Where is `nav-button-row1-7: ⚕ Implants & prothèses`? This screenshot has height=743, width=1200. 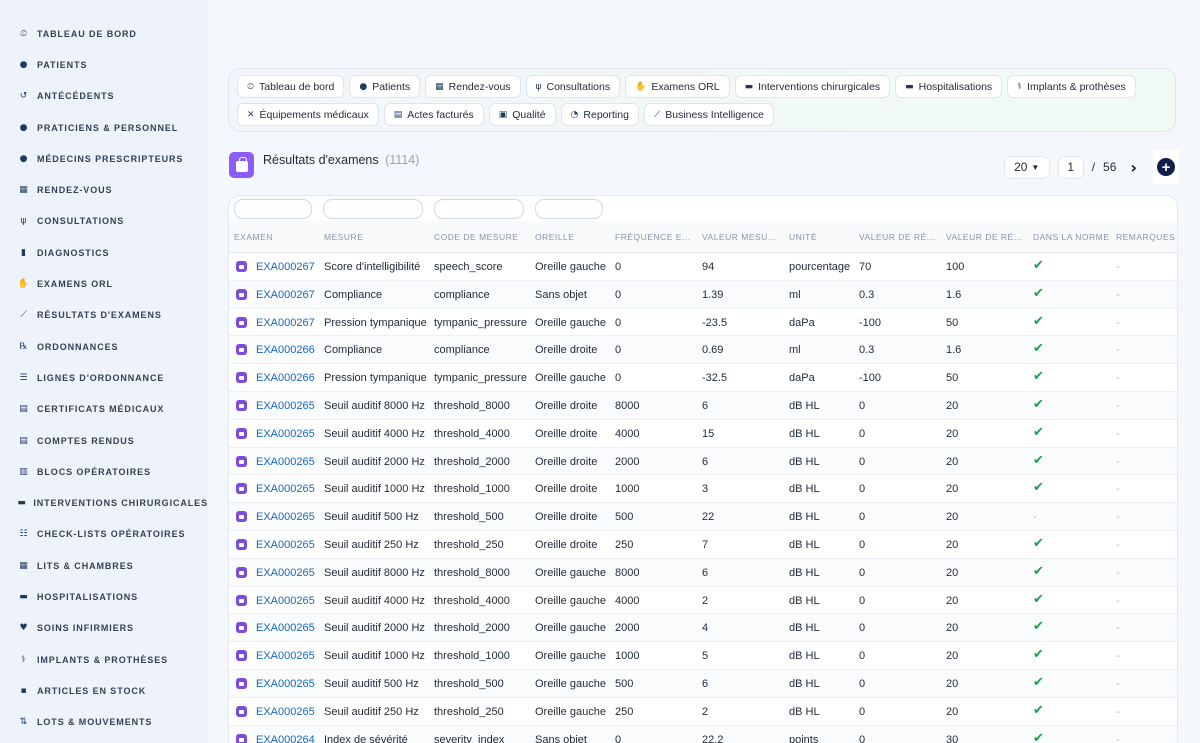 nav-button-row1-7: ⚕ Implants & prothèses is located at coordinates (1071, 86).